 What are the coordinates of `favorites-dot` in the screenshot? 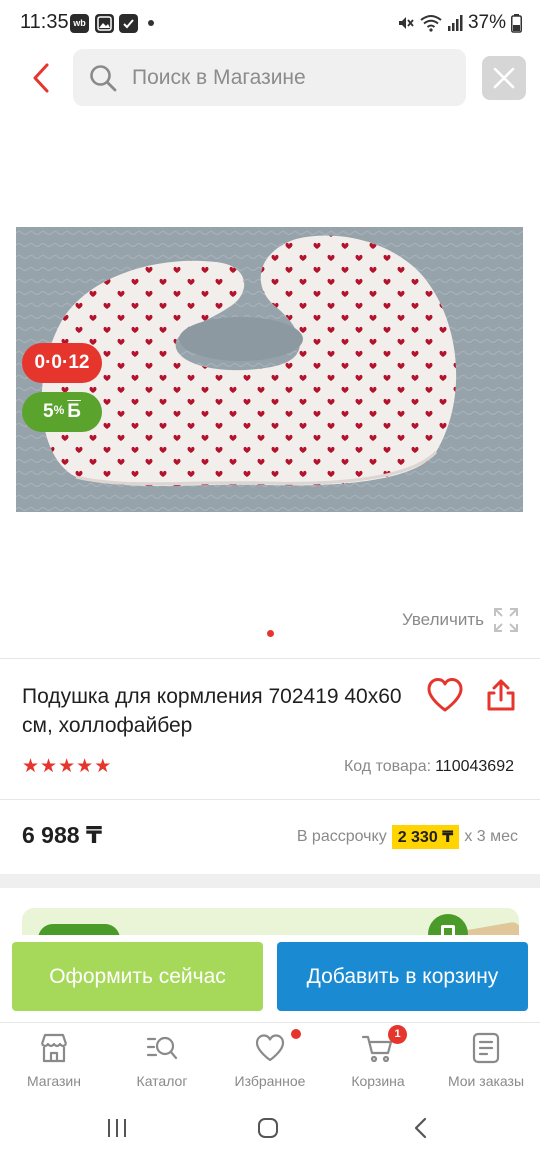 It's located at (296, 1034).